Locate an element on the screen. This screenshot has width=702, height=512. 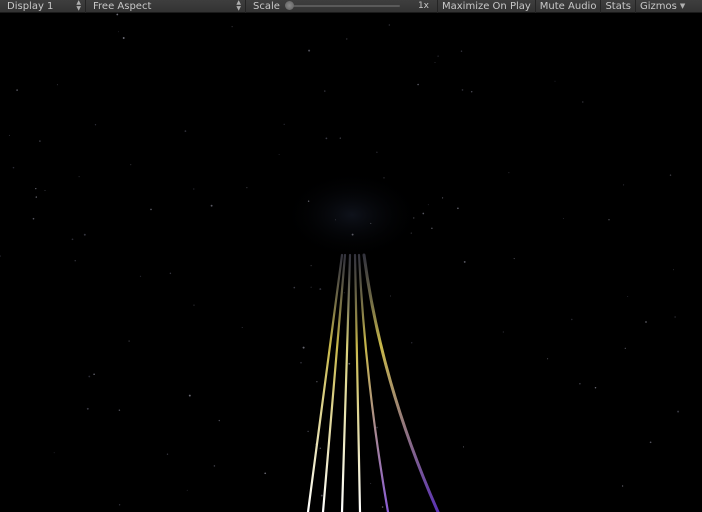
dropdown-arrows-icon: ▲ ▼ is located at coordinates (238, 6).